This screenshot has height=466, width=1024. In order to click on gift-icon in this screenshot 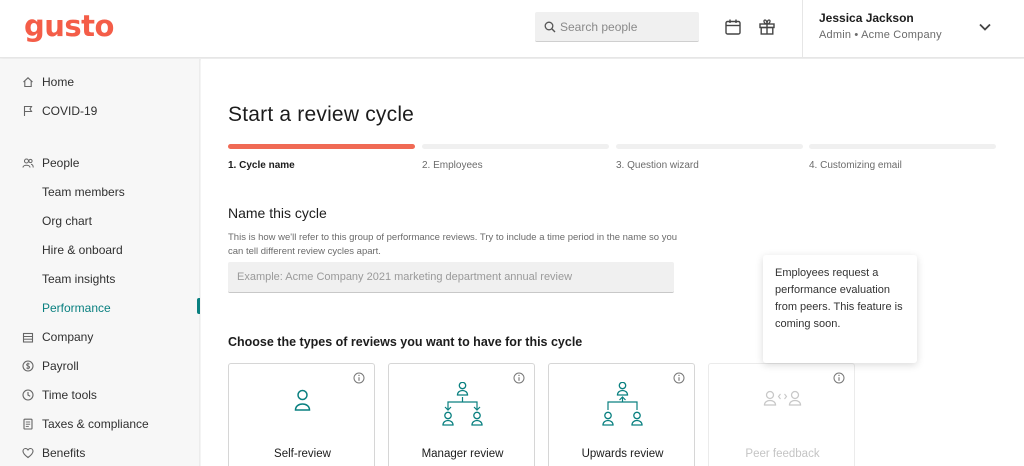, I will do `click(767, 27)`.